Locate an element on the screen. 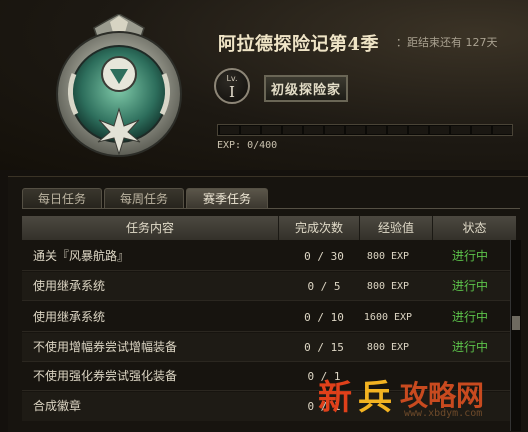 The height and width of the screenshot is (432, 528). quest-name: 合成徽章 is located at coordinates (57, 406).